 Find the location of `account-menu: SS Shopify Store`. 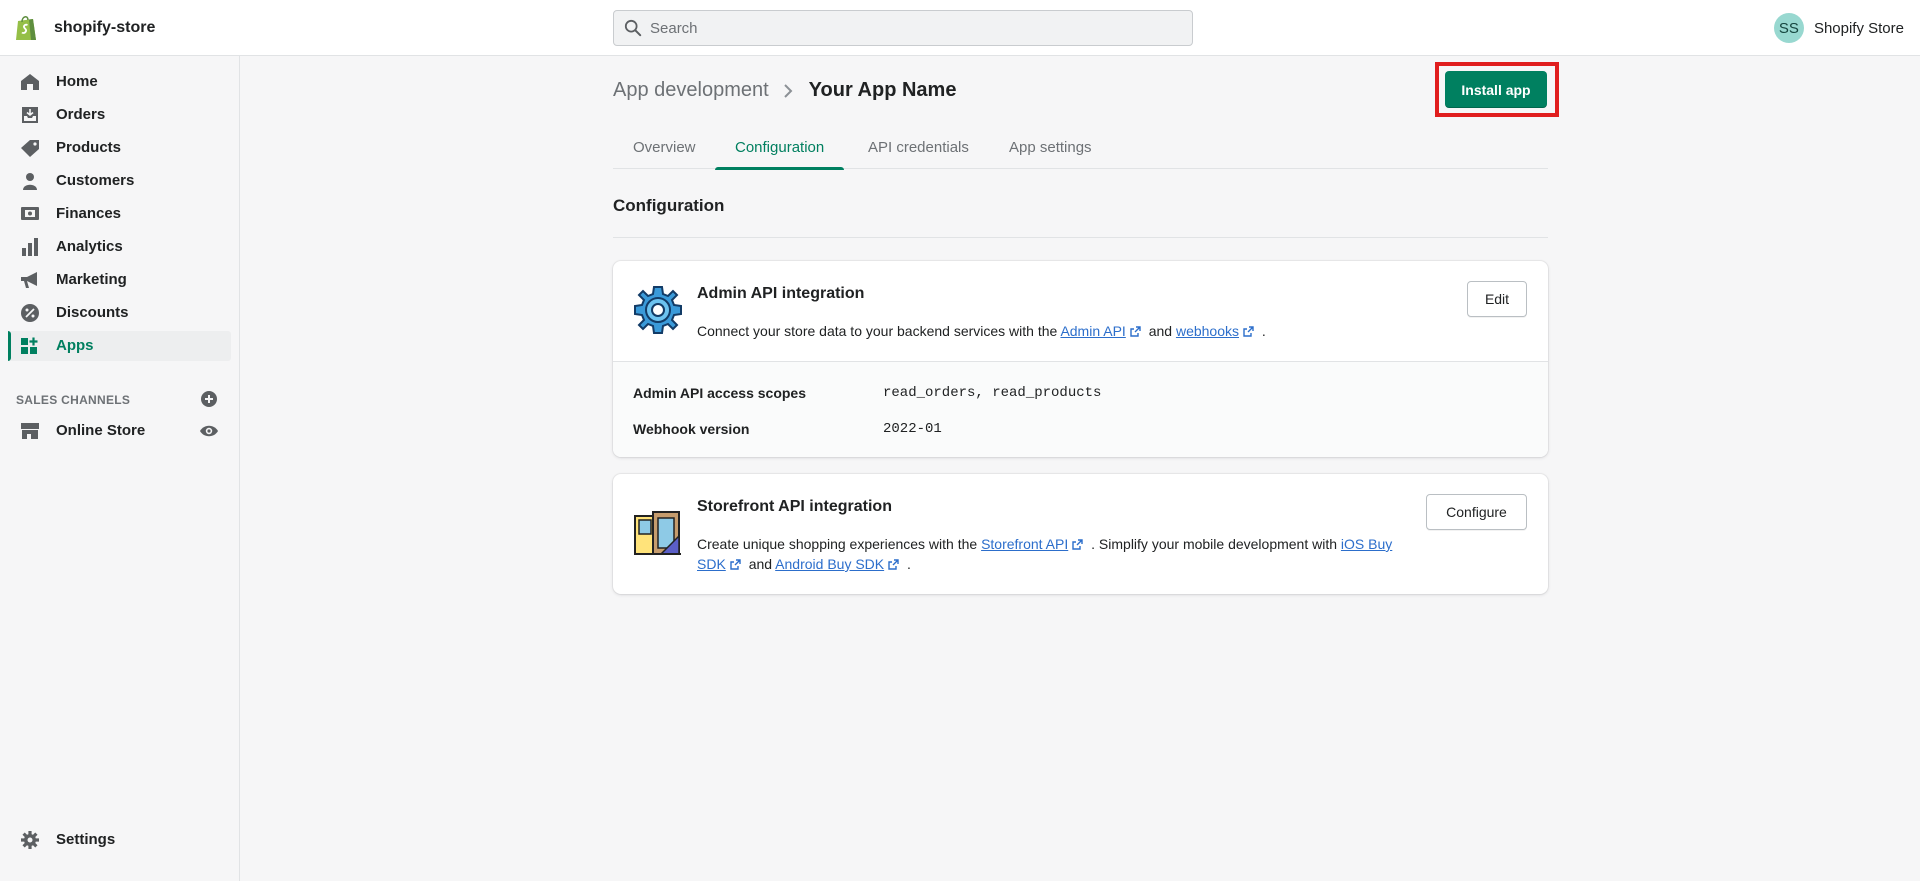

account-menu: SS Shopify Store is located at coordinates (1838, 28).